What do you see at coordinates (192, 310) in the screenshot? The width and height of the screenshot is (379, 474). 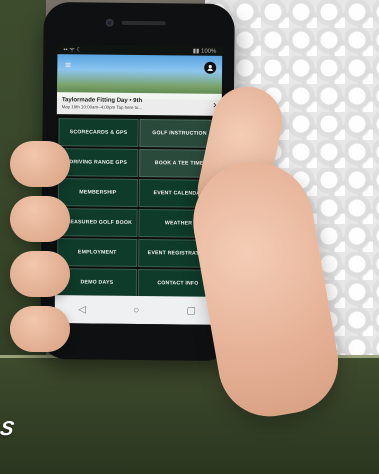 I see `recent-apps-icon: ▢` at bounding box center [192, 310].